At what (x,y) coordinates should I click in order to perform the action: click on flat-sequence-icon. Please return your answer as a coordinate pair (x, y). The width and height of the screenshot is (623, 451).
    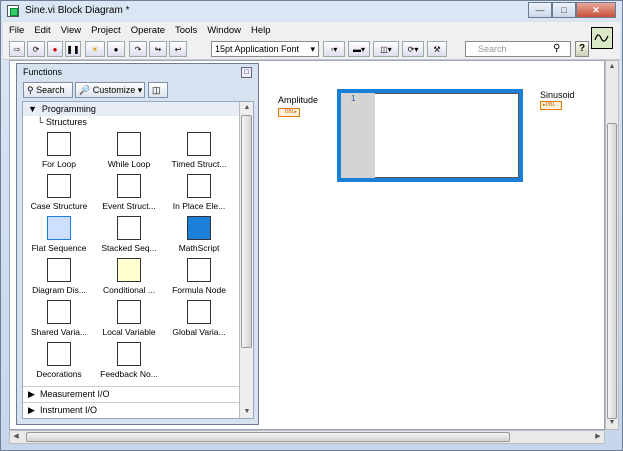
    Looking at the image, I should click on (59, 228).